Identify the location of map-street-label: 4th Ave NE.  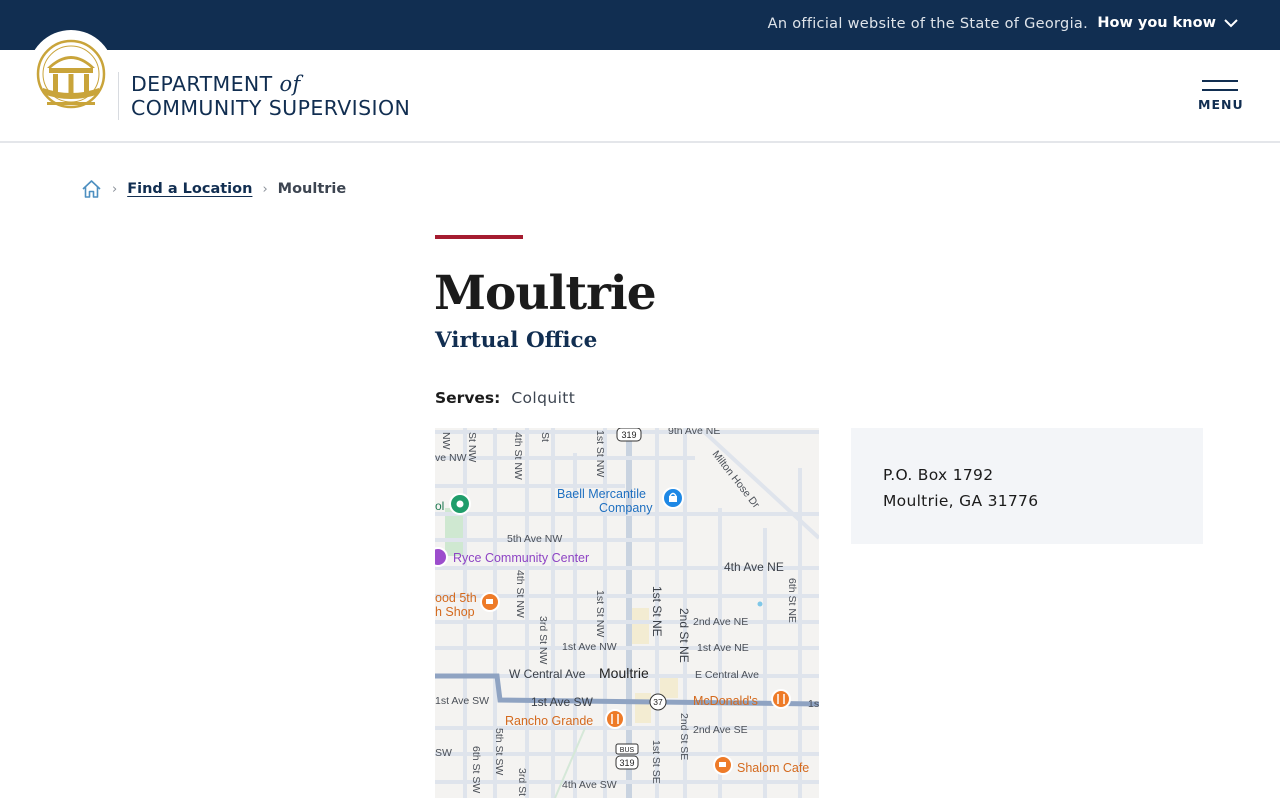
(754, 567).